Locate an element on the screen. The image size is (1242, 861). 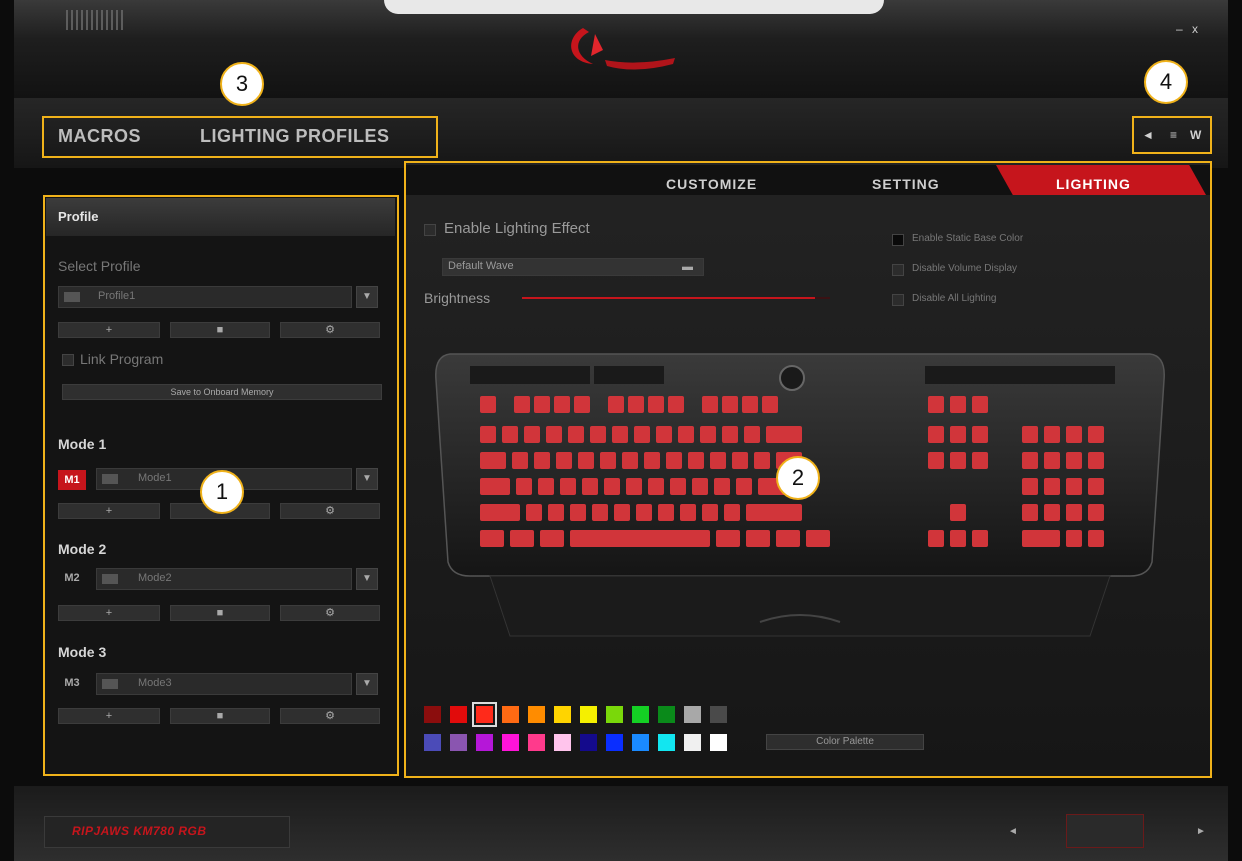
device-thumbnail is located at coordinates (1105, 831).